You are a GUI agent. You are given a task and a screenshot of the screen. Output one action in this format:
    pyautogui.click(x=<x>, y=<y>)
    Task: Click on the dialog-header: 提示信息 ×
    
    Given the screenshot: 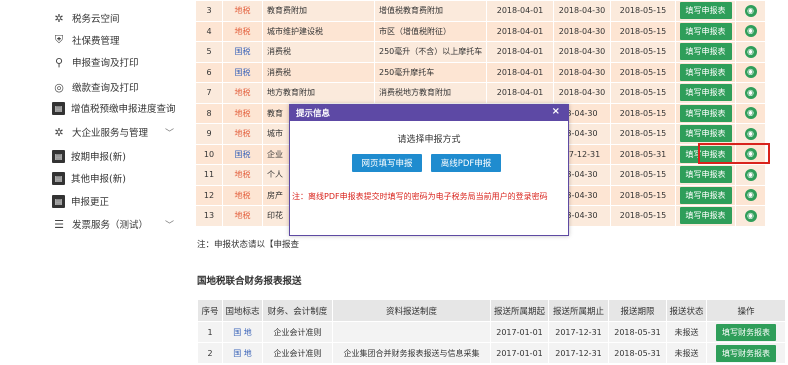 What is the action you would take?
    pyautogui.click(x=429, y=113)
    